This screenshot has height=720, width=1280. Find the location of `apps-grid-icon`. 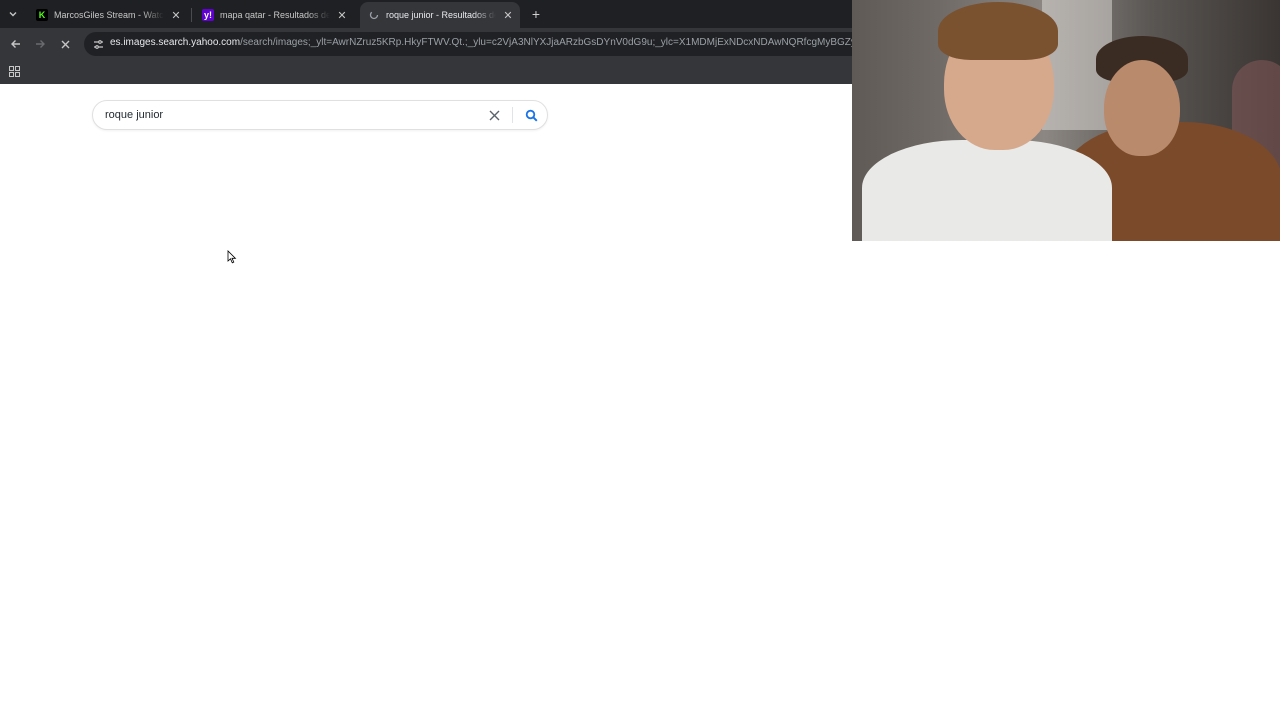

apps-grid-icon is located at coordinates (14, 71).